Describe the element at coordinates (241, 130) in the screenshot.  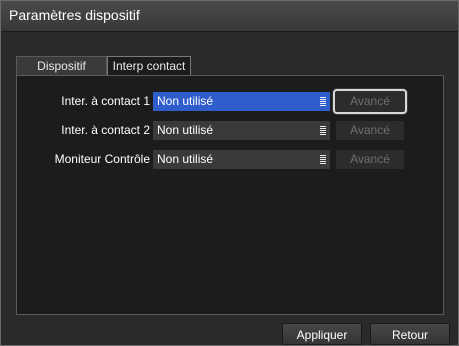
I see `contact-2-select: Non utilisé` at that location.